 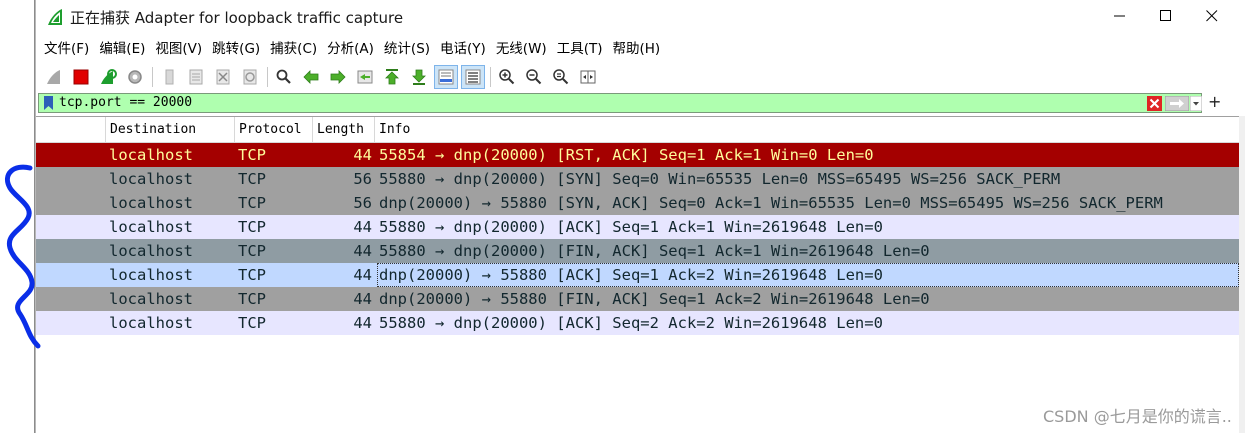 I want to click on shark-fin-icon, so click(x=53, y=77).